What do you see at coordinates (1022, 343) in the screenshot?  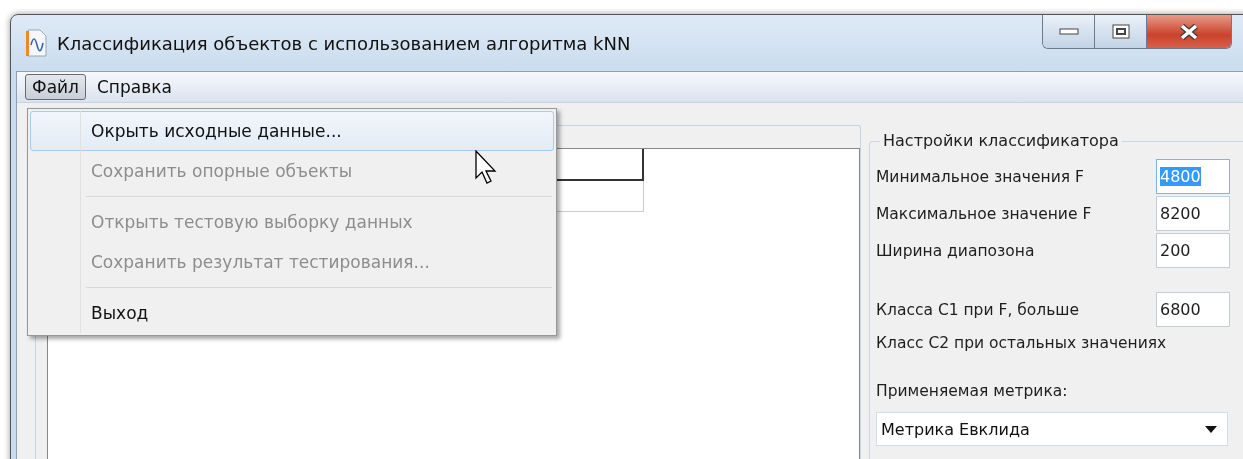 I see `note-text: Класс C2 при остальных значениях` at bounding box center [1022, 343].